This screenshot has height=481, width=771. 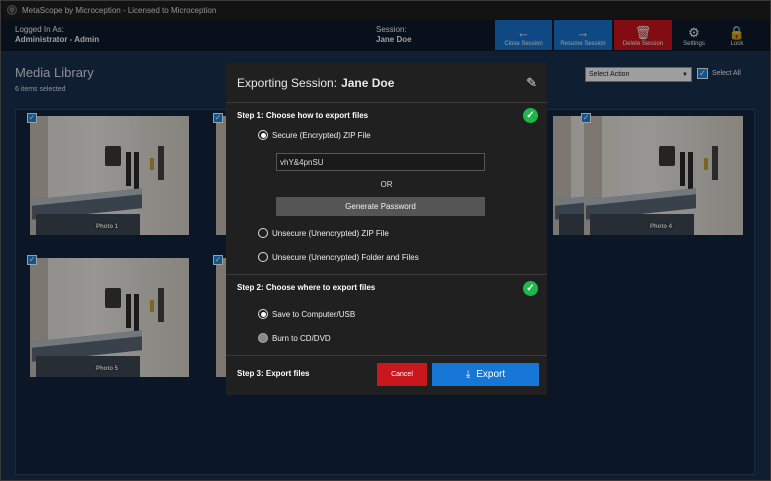 I want to click on option-unsecure-zip-label: Unsecure (Unencrypted) ZIP File, so click(x=330, y=233).